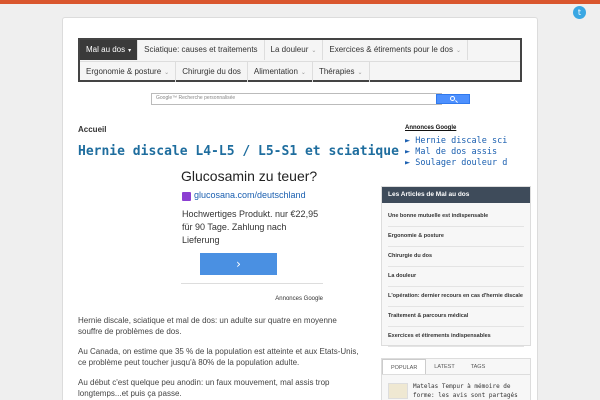  Describe the element at coordinates (456, 317) in the screenshot. I see `list-item: Traitement & parcours médical` at that location.